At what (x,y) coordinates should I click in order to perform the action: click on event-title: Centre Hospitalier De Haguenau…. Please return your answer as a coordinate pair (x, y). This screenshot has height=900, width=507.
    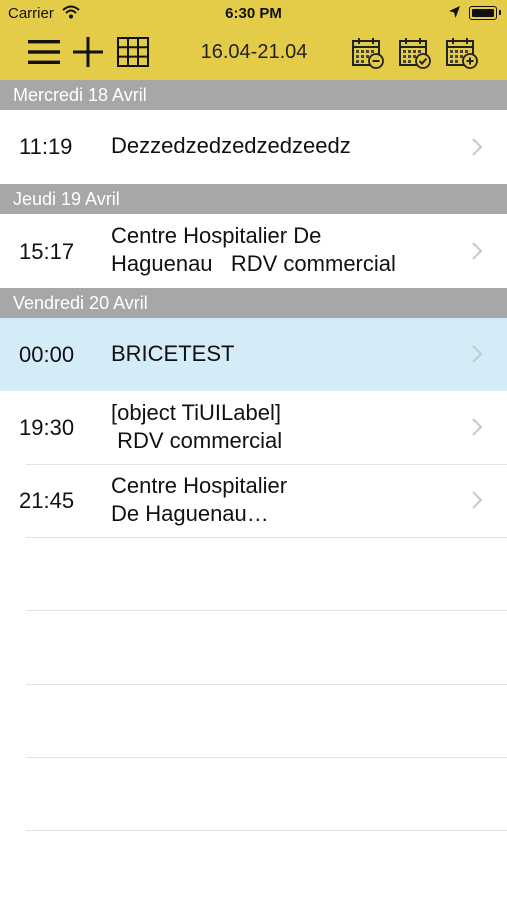
    Looking at the image, I should click on (199, 499).